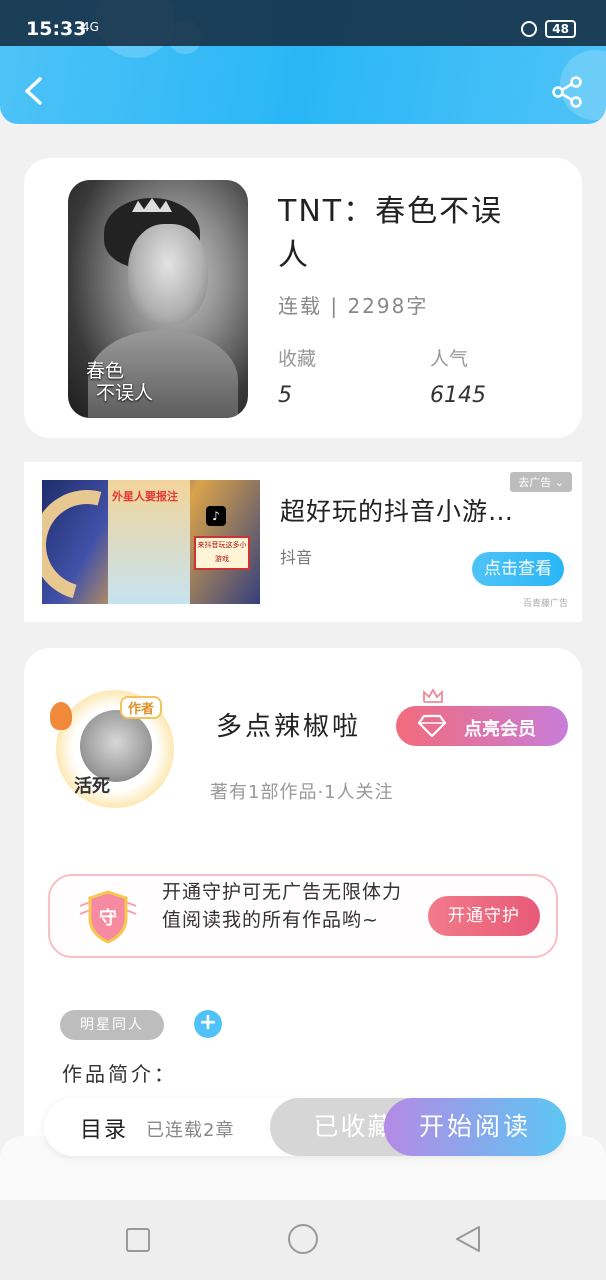 This screenshot has height=1280, width=606. I want to click on lock-icon, so click(529, 29).